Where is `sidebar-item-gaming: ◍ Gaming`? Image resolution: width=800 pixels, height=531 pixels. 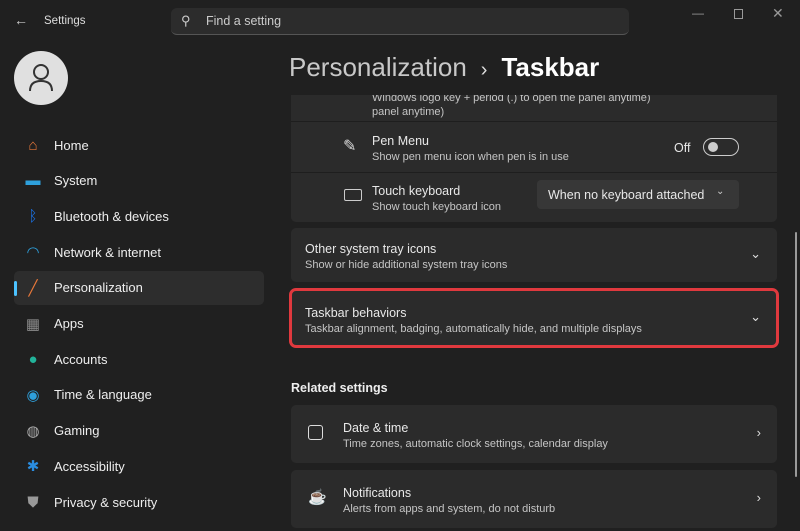 sidebar-item-gaming: ◍ Gaming is located at coordinates (139, 431).